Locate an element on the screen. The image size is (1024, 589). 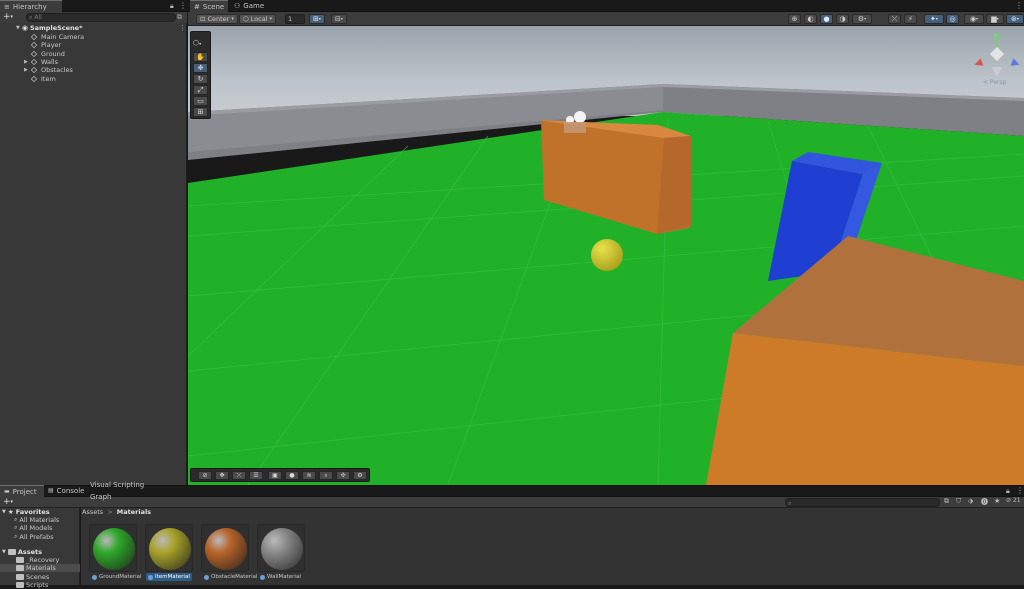
breadcrumb-root: Assets is located at coordinates (92, 512).